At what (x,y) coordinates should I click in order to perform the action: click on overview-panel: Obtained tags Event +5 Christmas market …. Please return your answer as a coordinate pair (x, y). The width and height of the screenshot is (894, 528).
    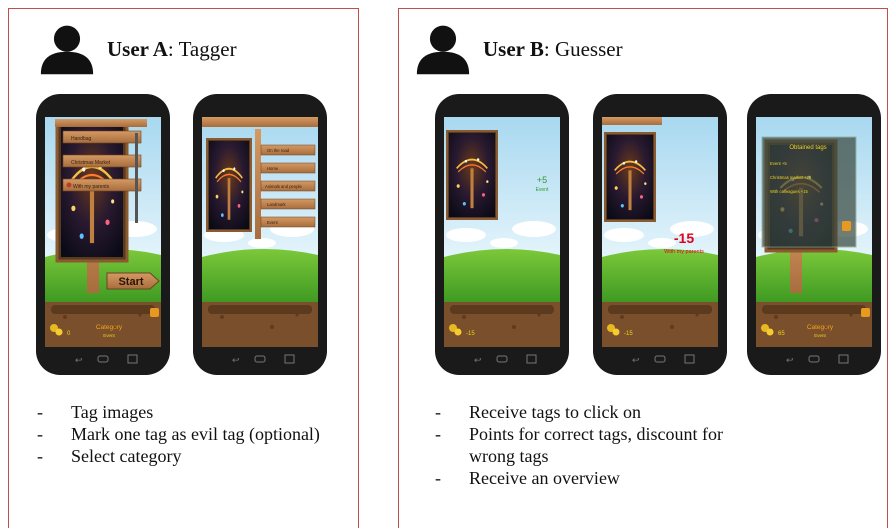
    Looking at the image, I should click on (809, 192).